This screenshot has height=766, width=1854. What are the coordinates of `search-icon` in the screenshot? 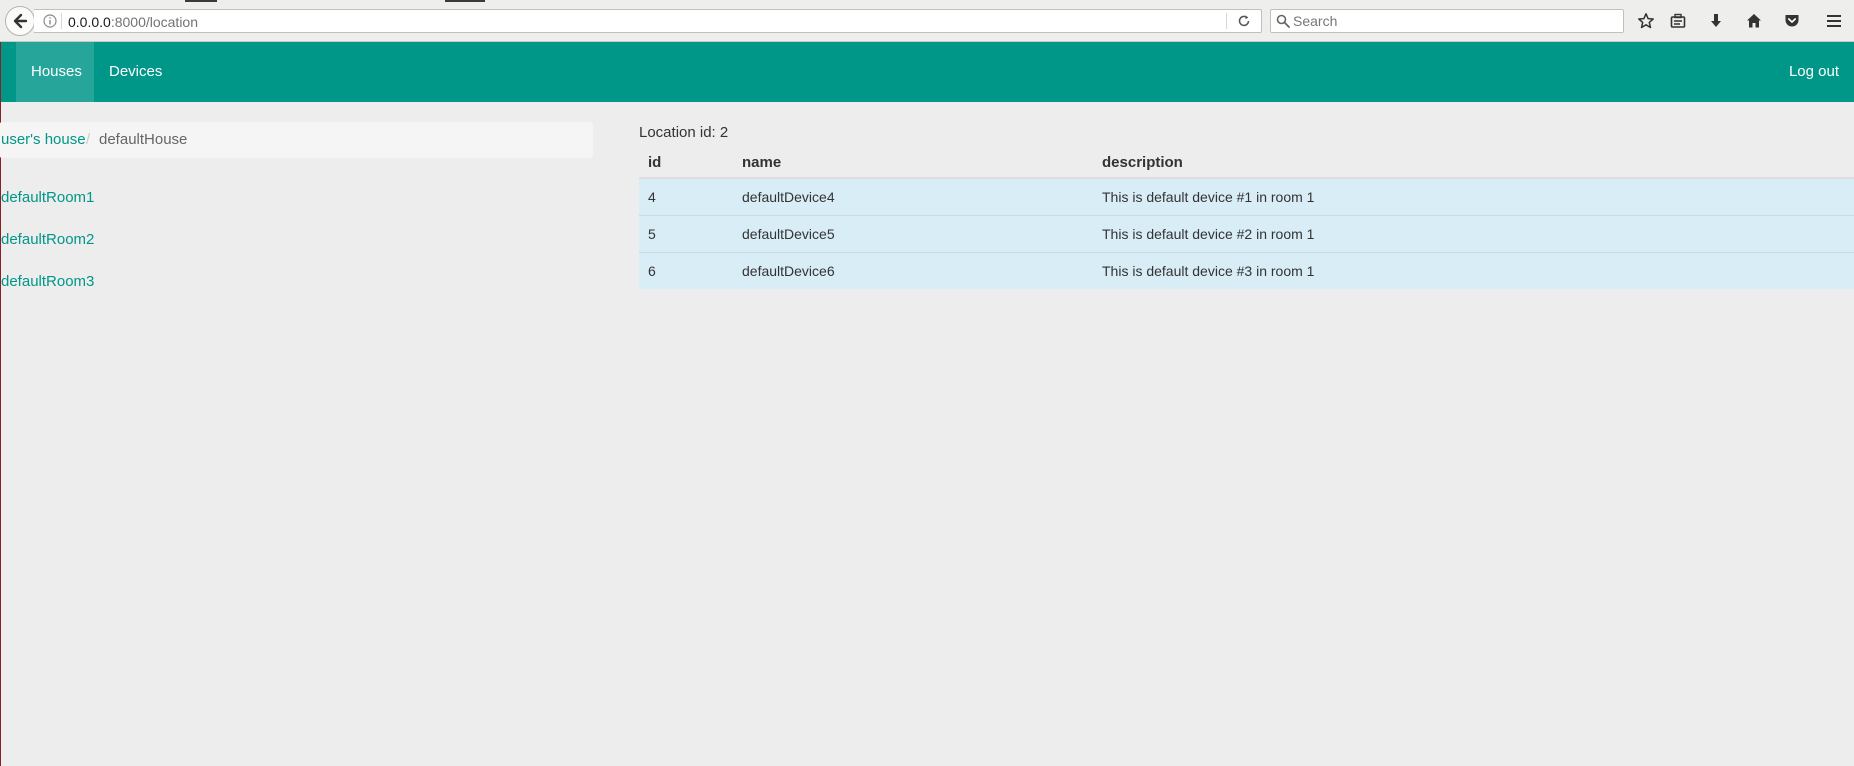 It's located at (1283, 21).